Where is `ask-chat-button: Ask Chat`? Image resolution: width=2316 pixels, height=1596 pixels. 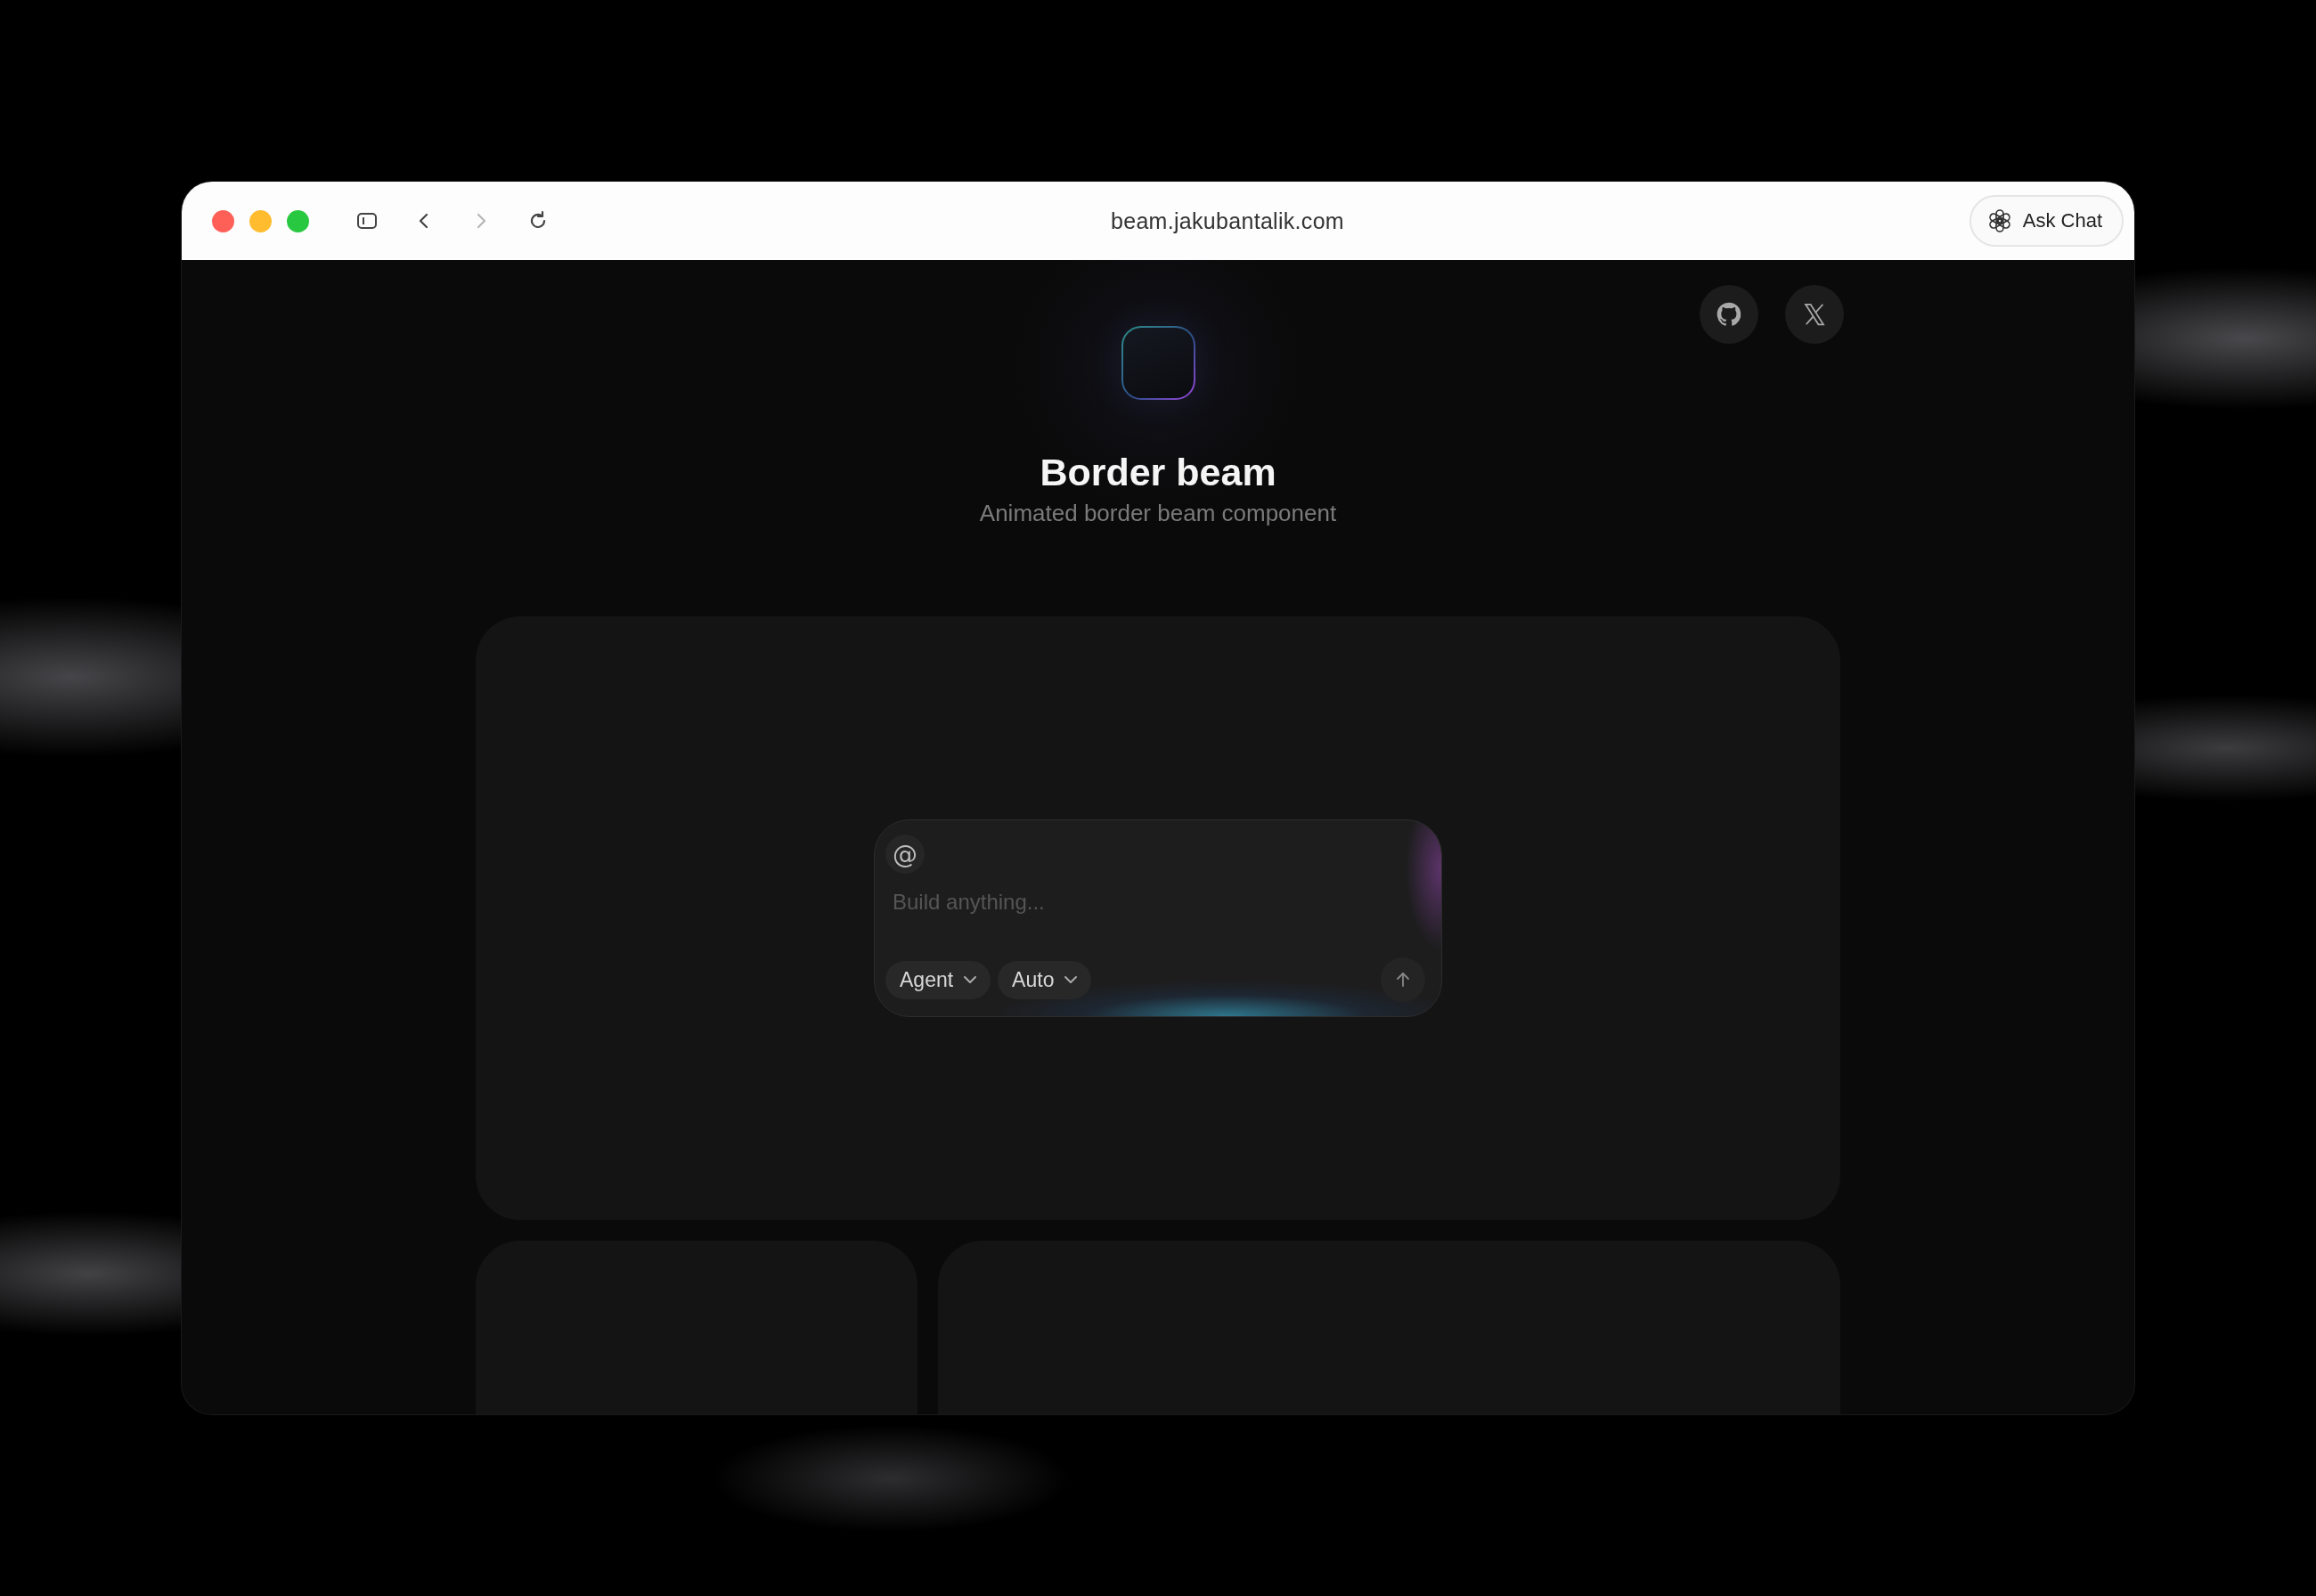
ask-chat-button: Ask Chat is located at coordinates (2046, 221).